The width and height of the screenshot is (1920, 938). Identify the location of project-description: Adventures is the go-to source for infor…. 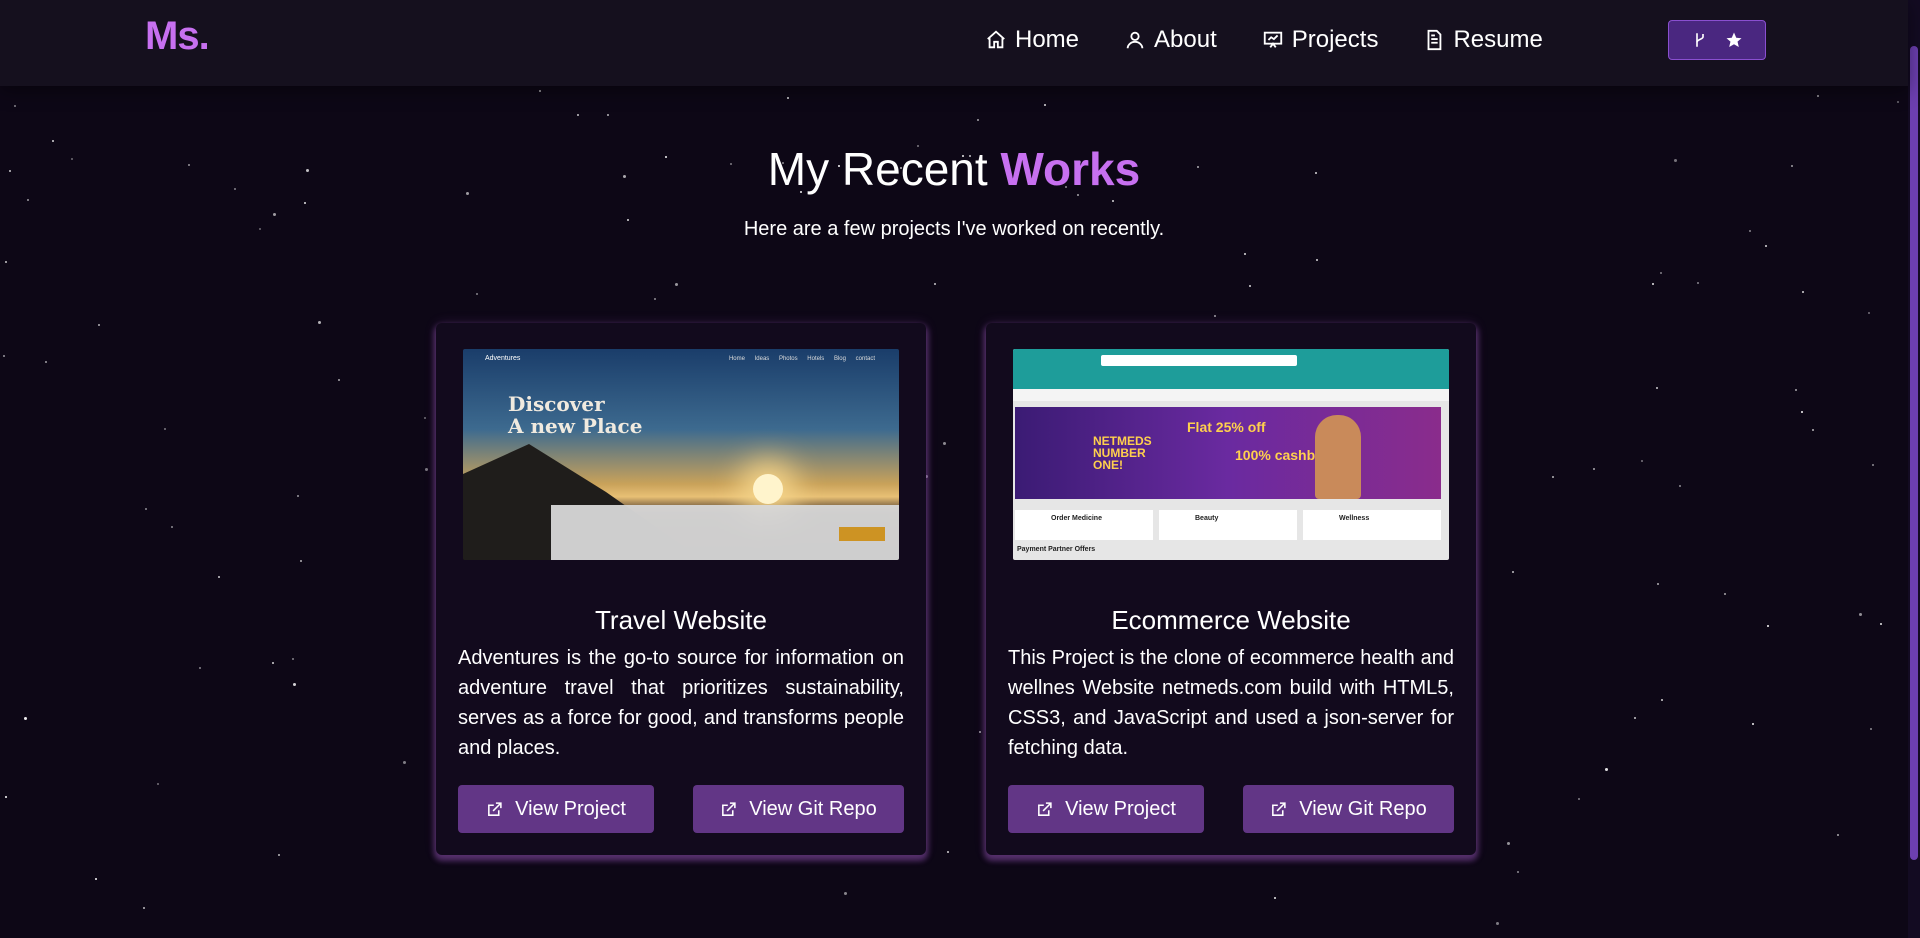
(681, 703).